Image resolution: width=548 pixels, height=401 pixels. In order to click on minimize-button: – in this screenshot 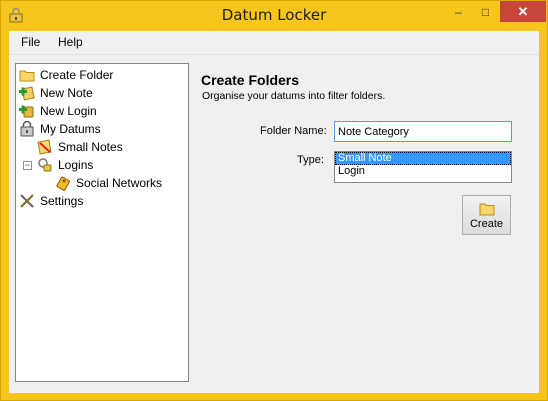, I will do `click(458, 11)`.